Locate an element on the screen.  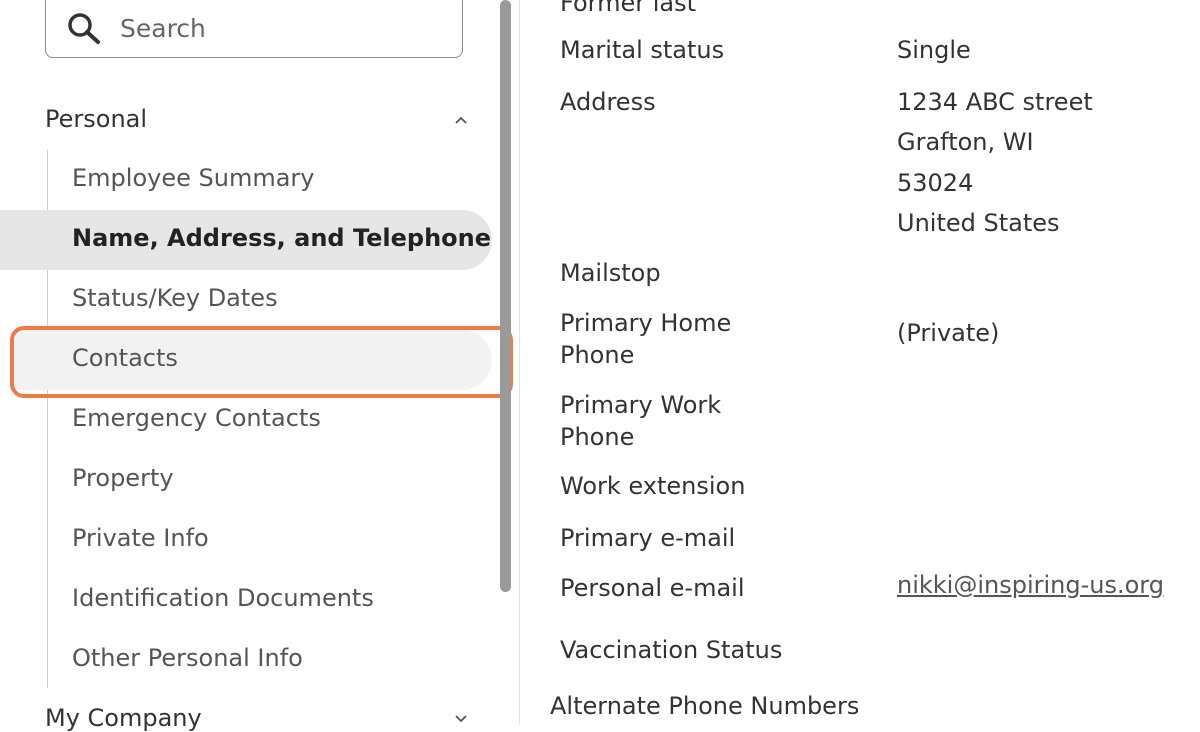
sidebar-item-employee-summary: Employee Summary is located at coordinates (246, 180).